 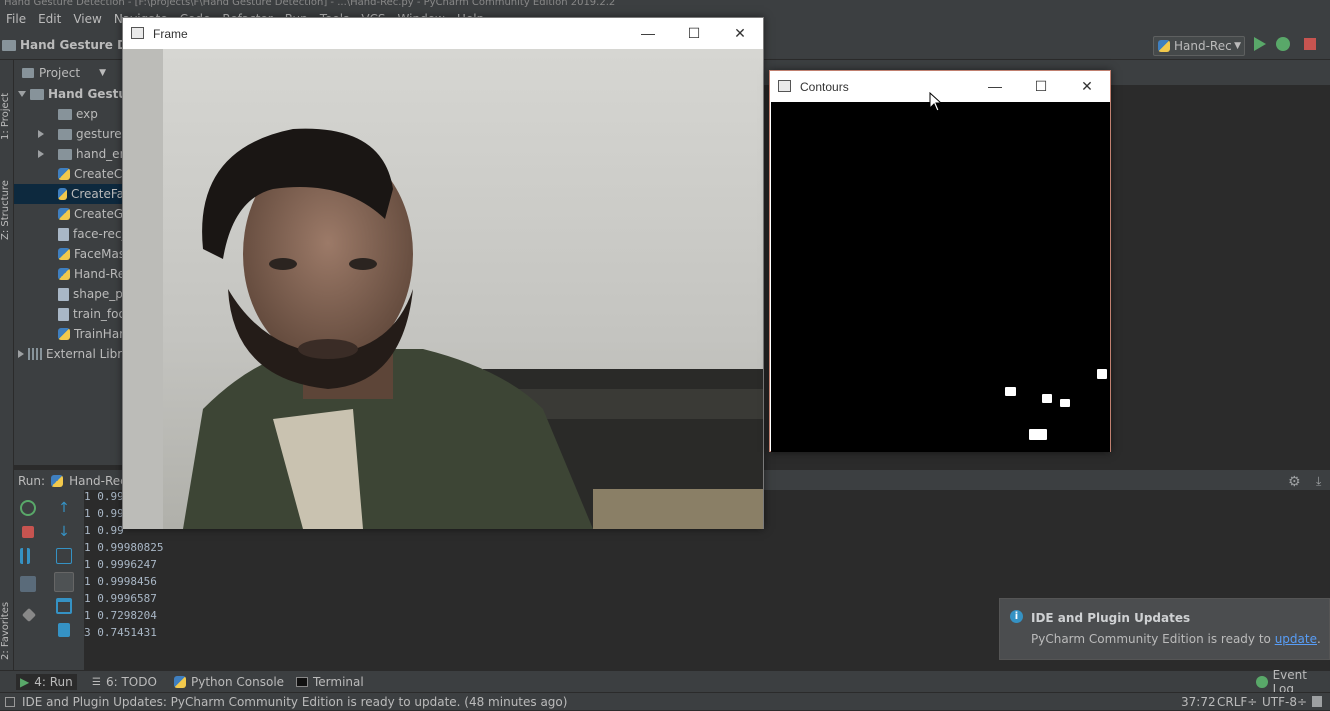 I want to click on run-button, so click(x=1260, y=44).